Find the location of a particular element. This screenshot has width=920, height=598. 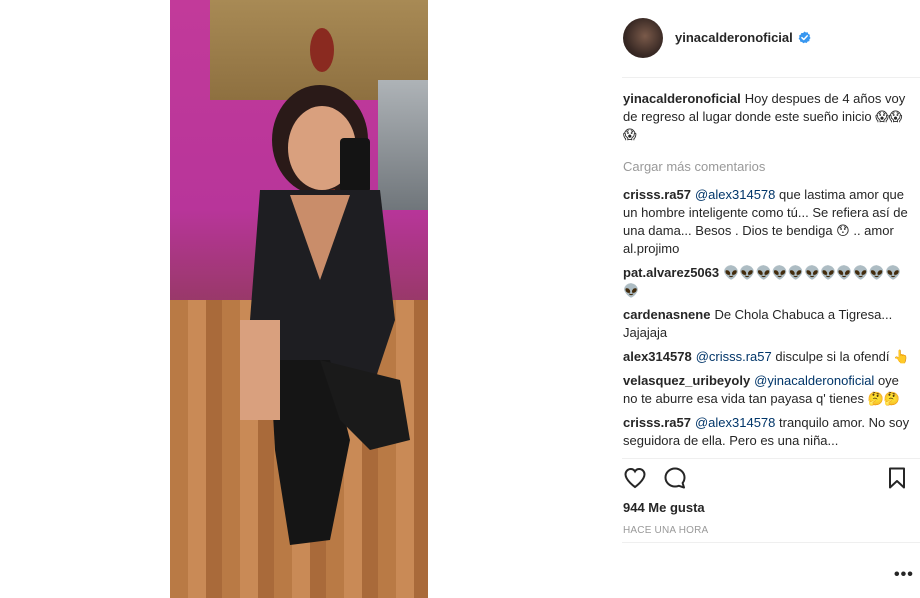

post-header: yinacalderonoficial is located at coordinates (764, 39).